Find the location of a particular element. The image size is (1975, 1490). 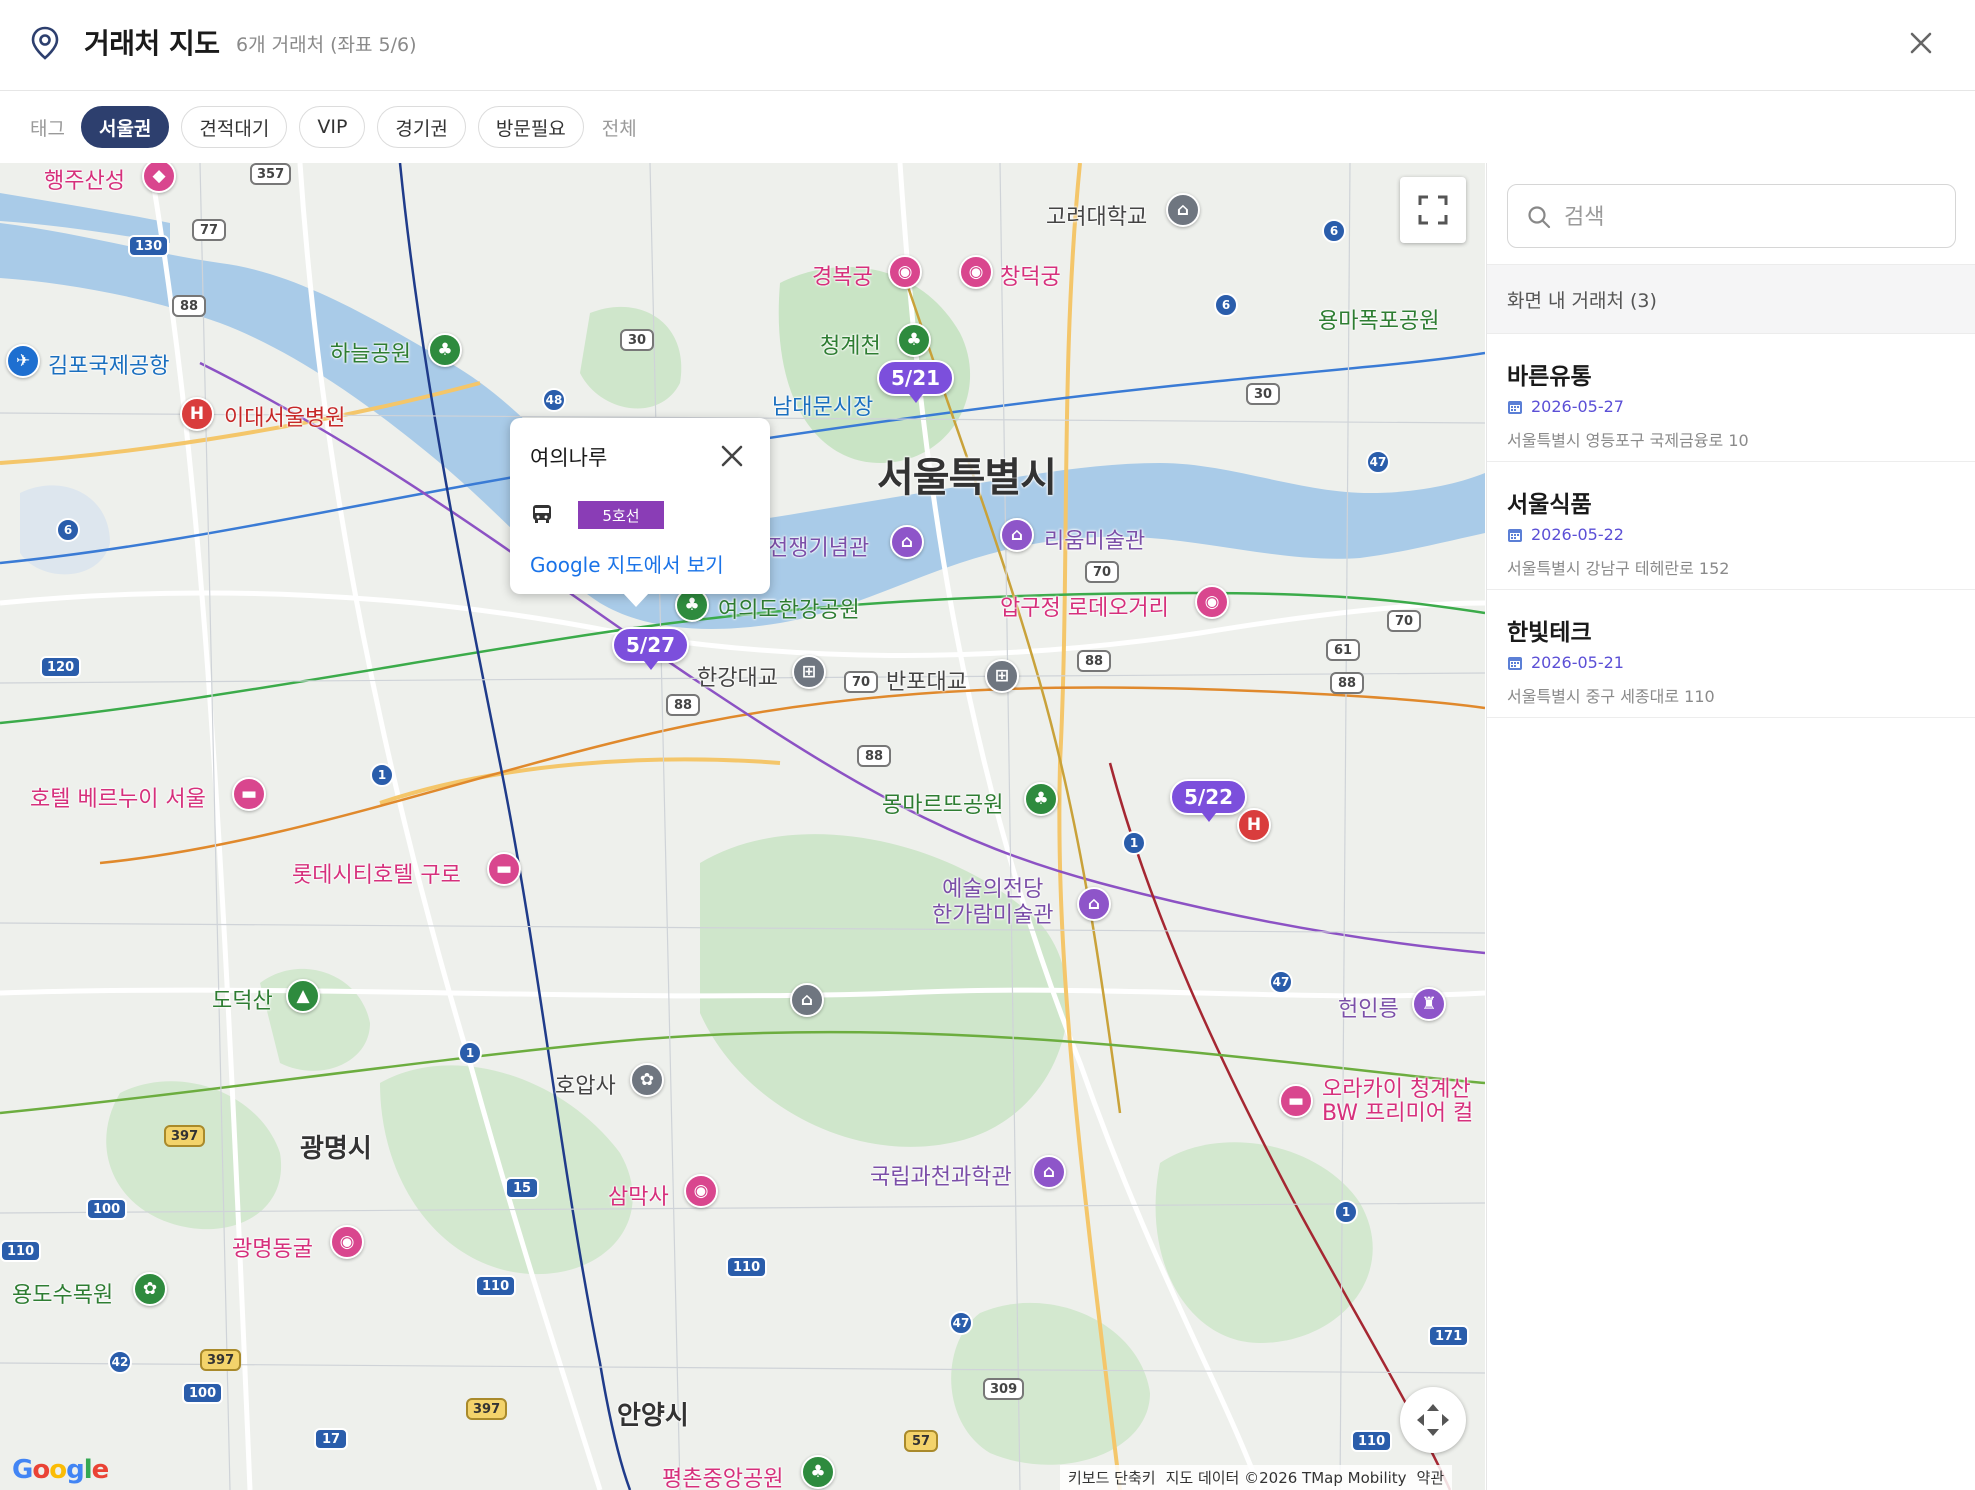

map-pan-control is located at coordinates (1433, 1420).